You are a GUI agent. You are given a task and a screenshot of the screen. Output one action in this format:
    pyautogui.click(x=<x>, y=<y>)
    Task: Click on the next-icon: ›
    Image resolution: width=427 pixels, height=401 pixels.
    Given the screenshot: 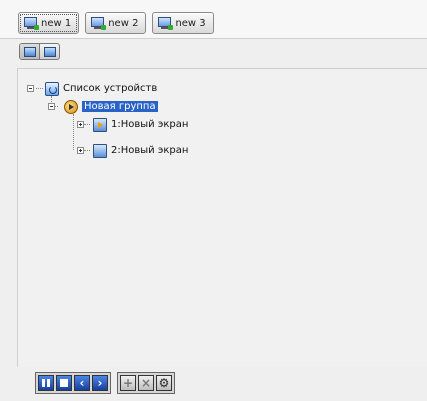 What is the action you would take?
    pyautogui.click(x=100, y=383)
    